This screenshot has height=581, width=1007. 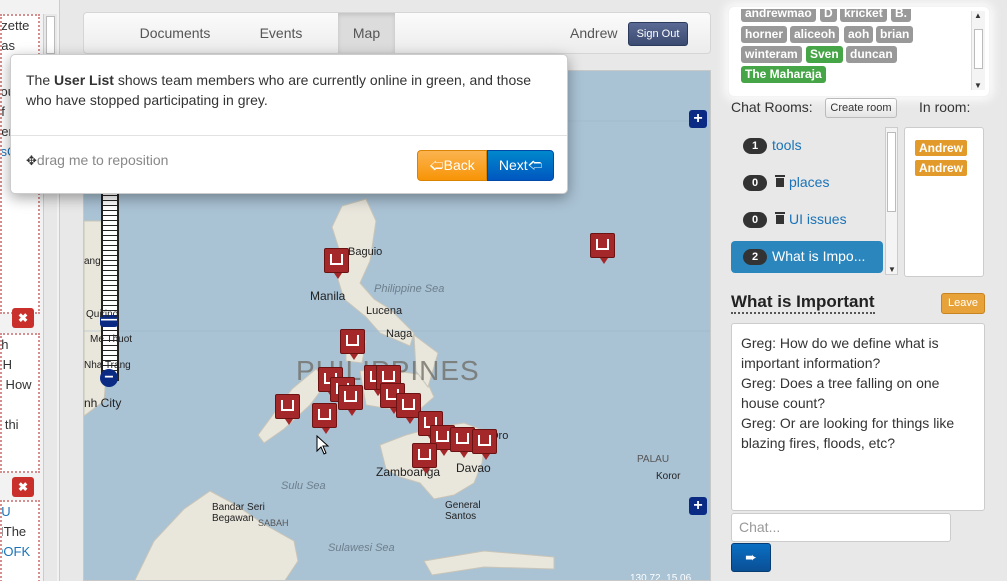 What do you see at coordinates (764, 34) in the screenshot?
I see `user-badge: horner` at bounding box center [764, 34].